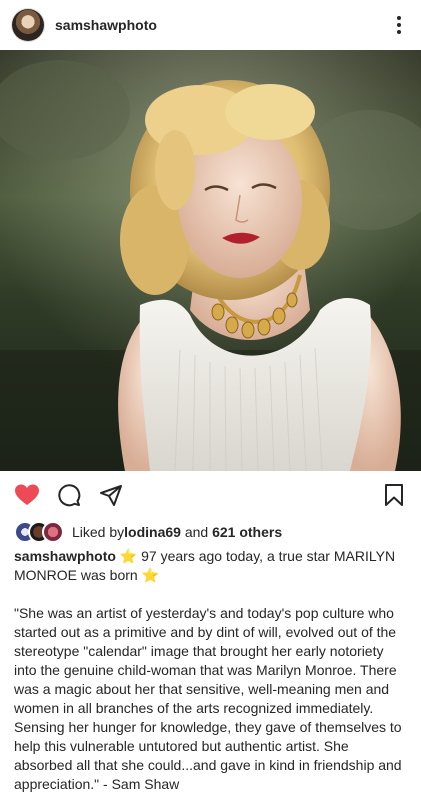 This screenshot has width=421, height=800. What do you see at coordinates (399, 25) in the screenshot?
I see `more-vertical-icon` at bounding box center [399, 25].